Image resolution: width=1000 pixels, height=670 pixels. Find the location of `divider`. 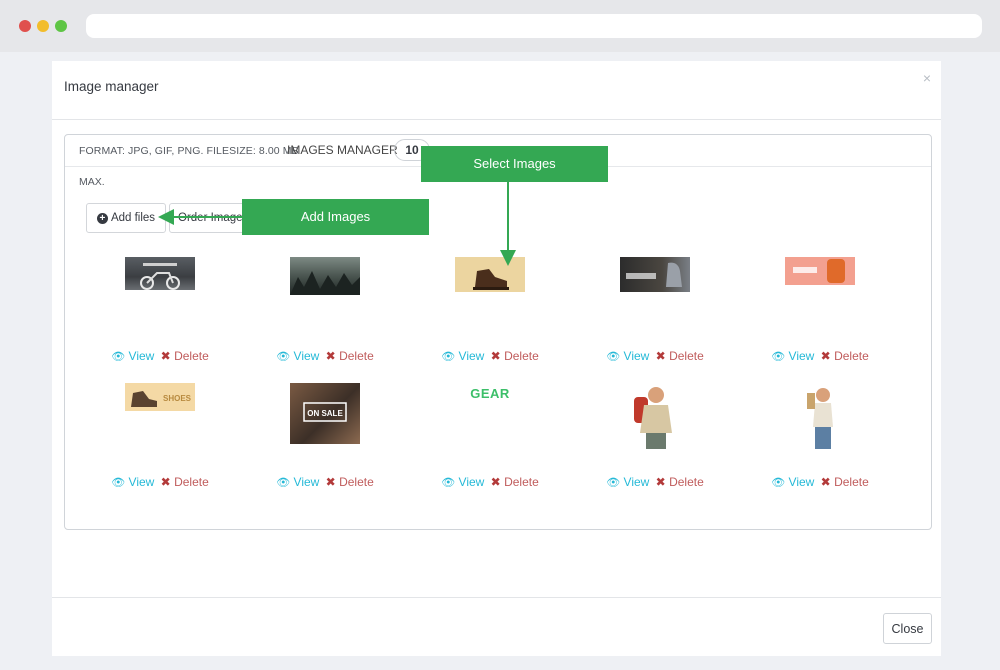

divider is located at coordinates (496, 597).